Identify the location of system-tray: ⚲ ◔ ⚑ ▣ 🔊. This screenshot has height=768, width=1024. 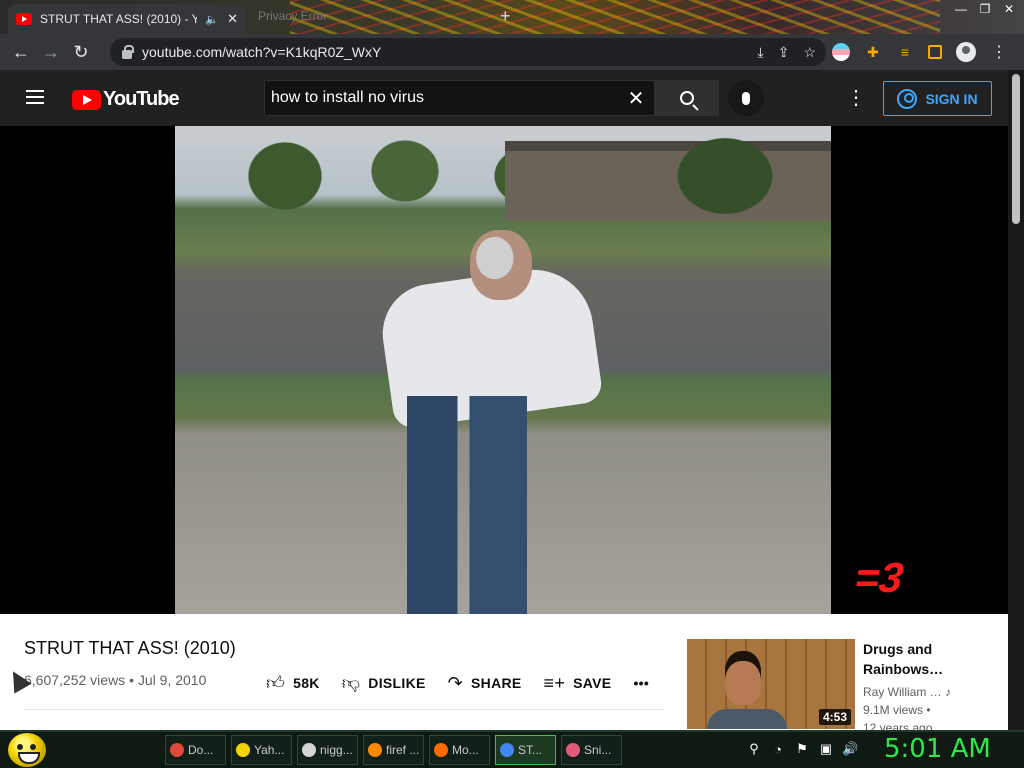
(802, 749).